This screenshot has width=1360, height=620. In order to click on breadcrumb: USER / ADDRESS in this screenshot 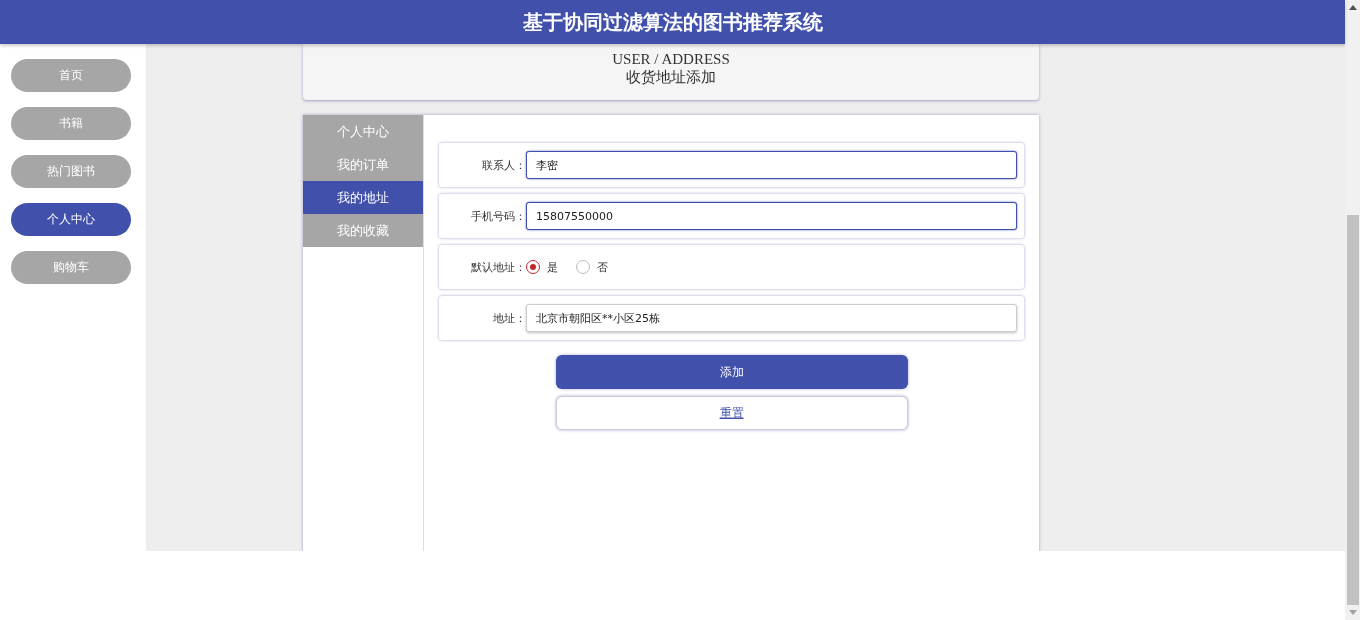, I will do `click(671, 59)`.